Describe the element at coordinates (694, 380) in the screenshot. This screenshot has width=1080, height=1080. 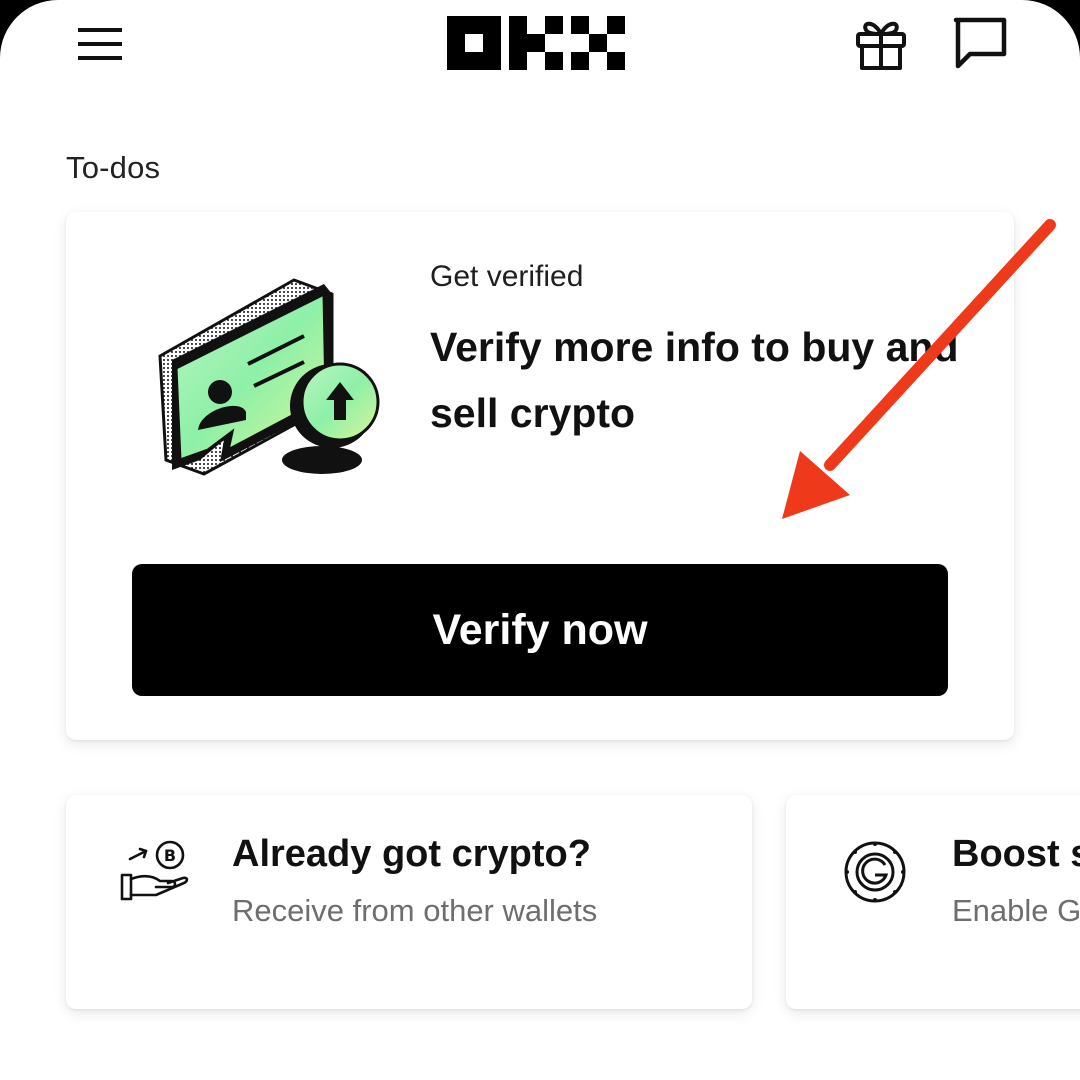
I see `card-heading: Verify more info to buy and sell crypto` at that location.